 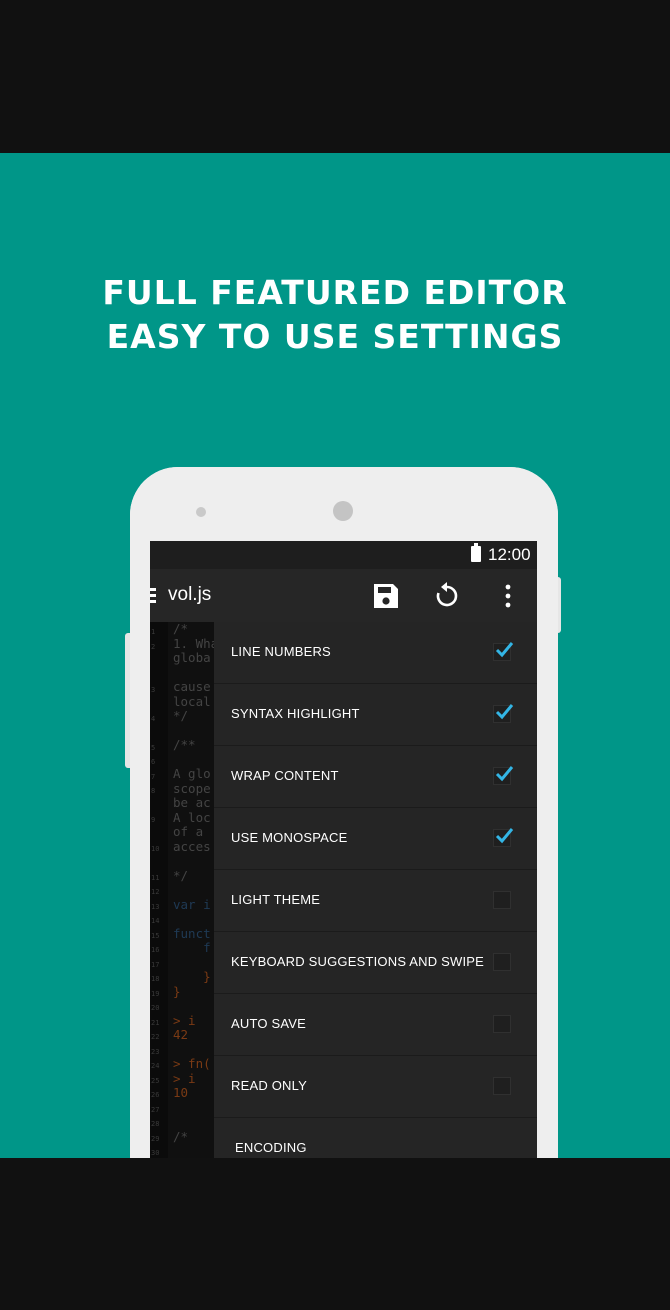 What do you see at coordinates (192, 831) in the screenshot?
I see `code-line: of a` at bounding box center [192, 831].